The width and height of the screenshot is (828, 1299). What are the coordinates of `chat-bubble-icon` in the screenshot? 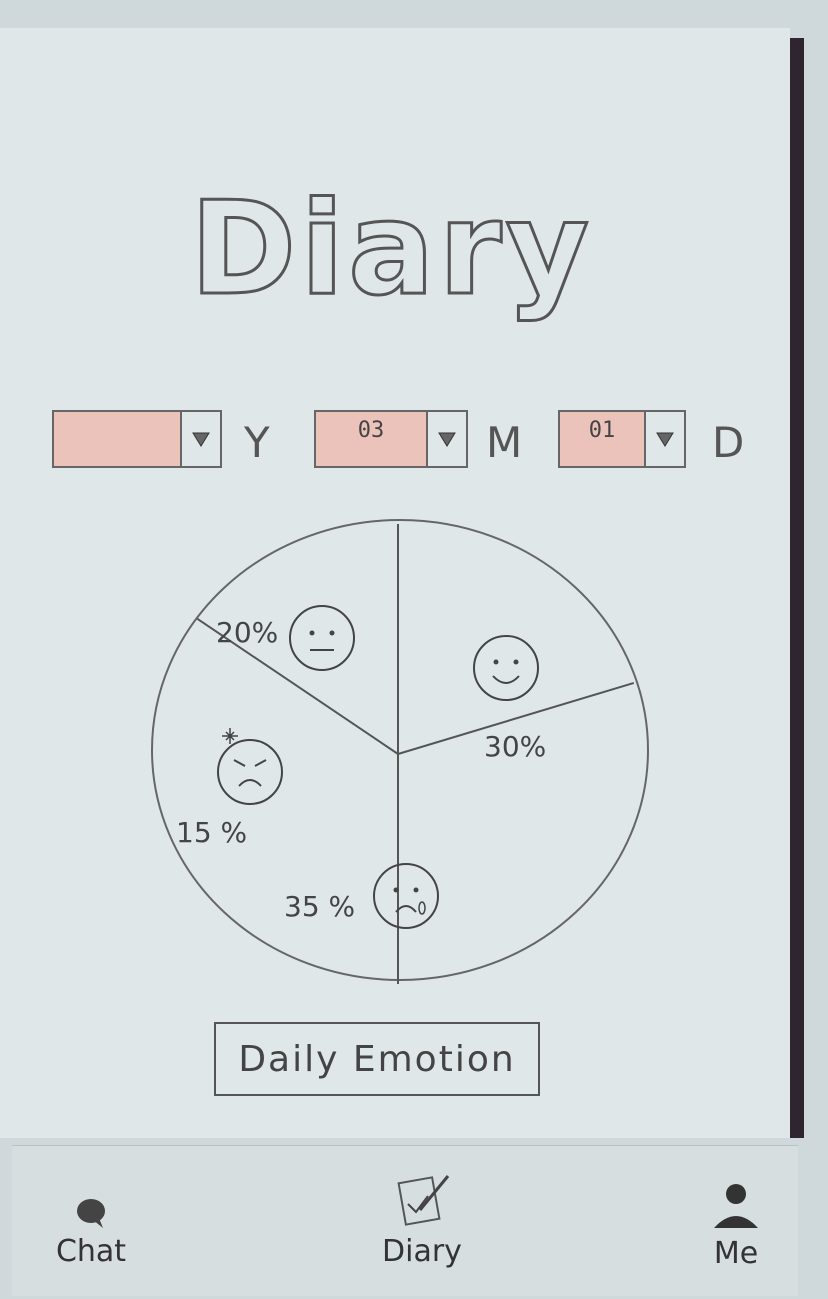 It's located at (91, 1213).